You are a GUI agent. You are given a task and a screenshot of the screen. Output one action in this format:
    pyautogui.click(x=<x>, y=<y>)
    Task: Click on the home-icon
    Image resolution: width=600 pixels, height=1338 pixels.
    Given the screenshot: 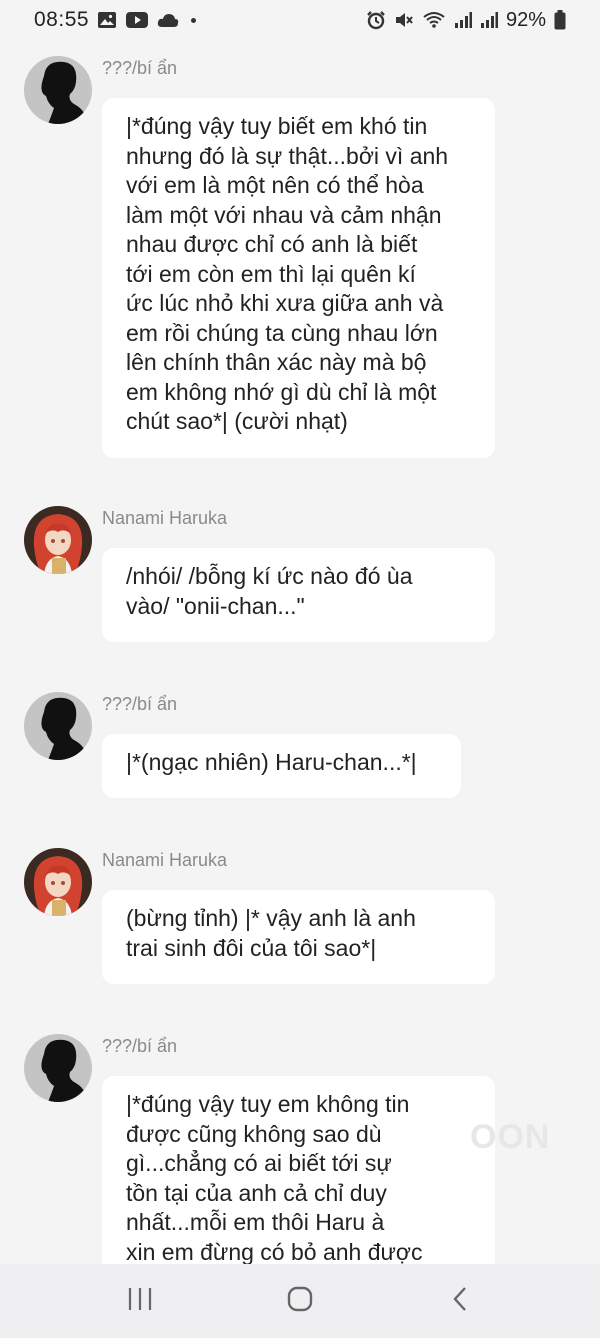 What is the action you would take?
    pyautogui.click(x=300, y=1301)
    